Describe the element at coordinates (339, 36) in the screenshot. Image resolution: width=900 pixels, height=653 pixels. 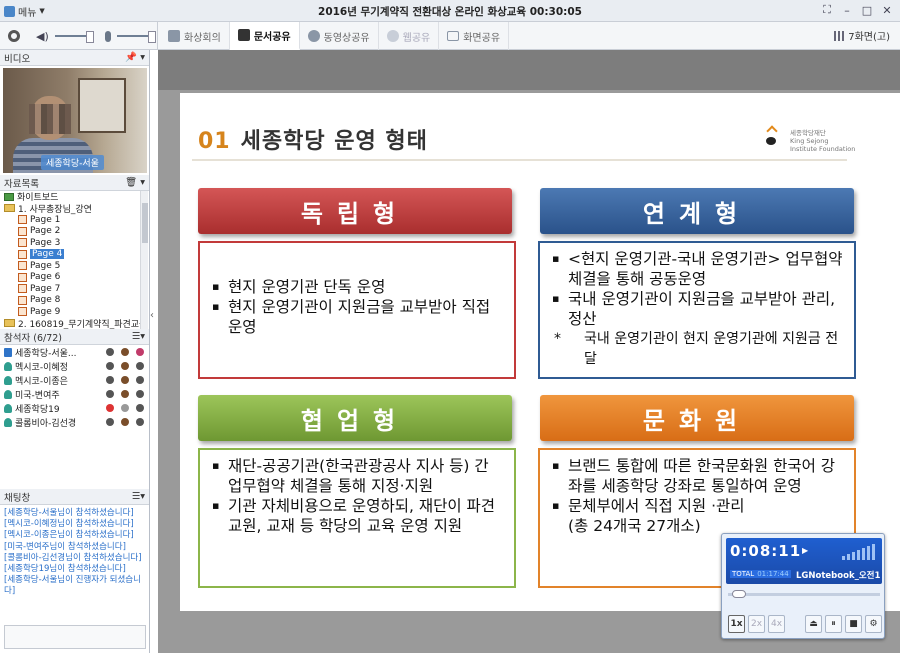
I see `tab-video-share: 동영상공유` at that location.